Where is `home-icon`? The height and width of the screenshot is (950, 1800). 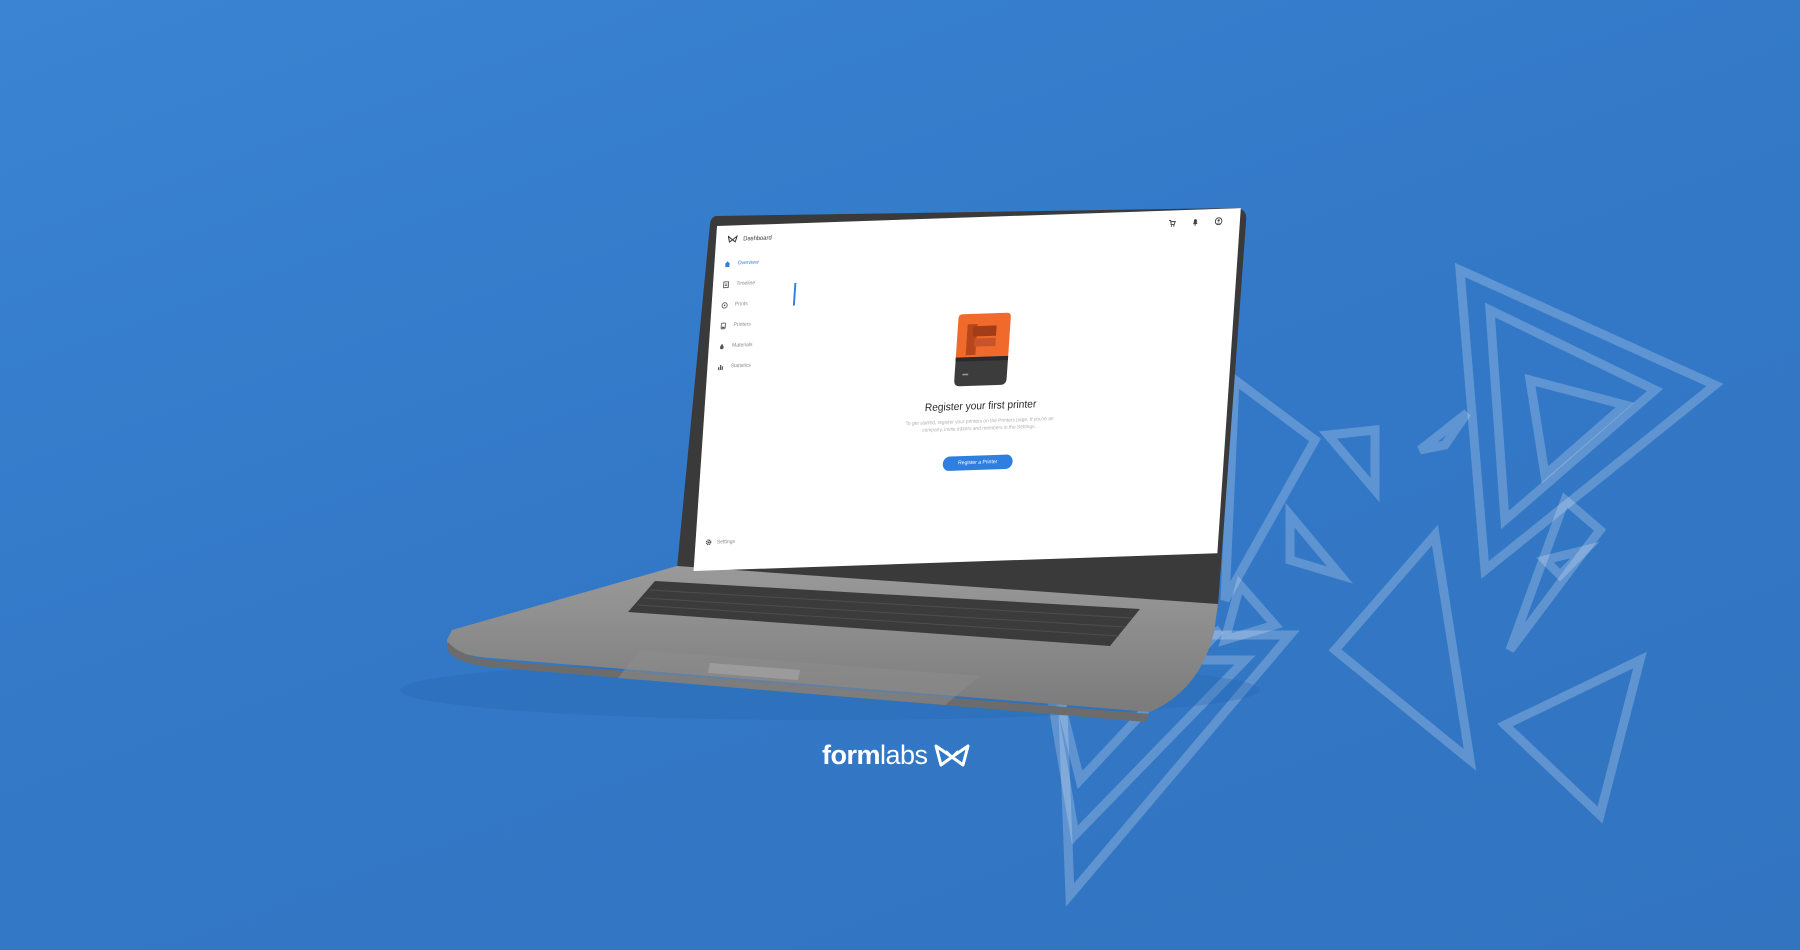 home-icon is located at coordinates (727, 263).